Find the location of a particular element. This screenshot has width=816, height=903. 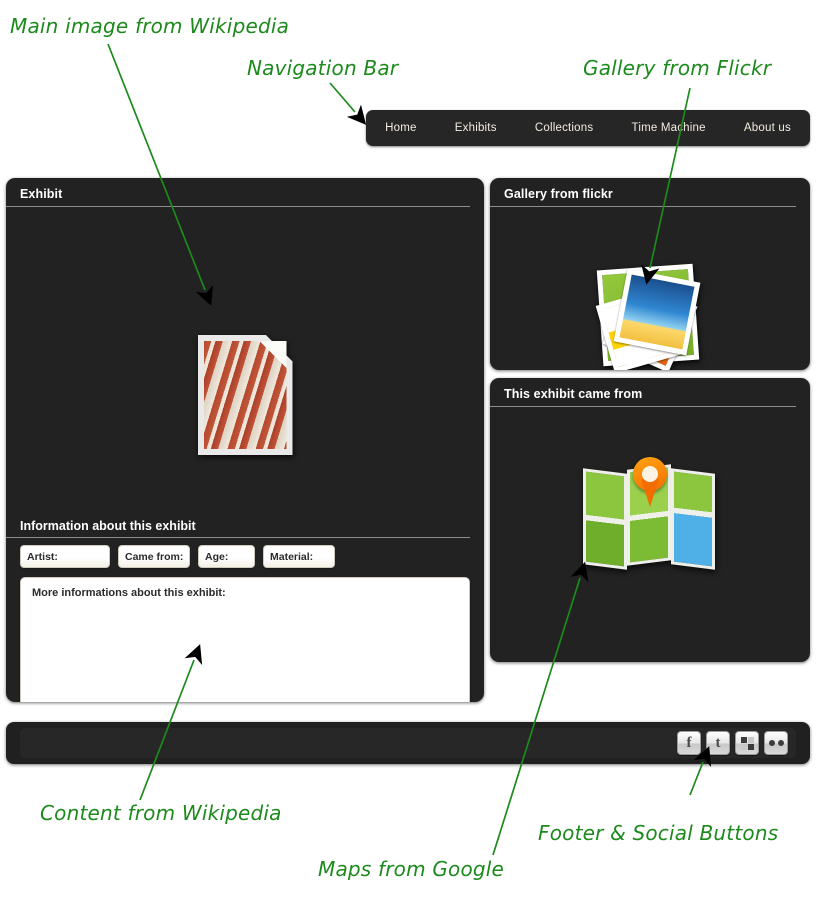

exhibit-field-row: Artist: Came from: Age: Material: is located at coordinates (245, 553).